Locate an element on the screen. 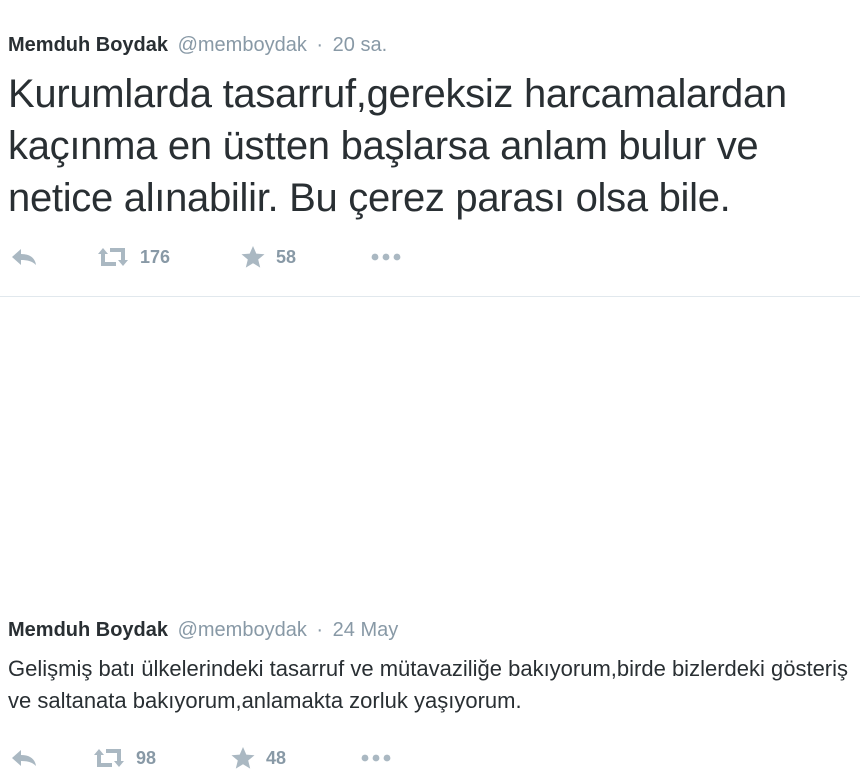  tweet-header: Memduh Boydak @memboydak · 24 May is located at coordinates (203, 630).